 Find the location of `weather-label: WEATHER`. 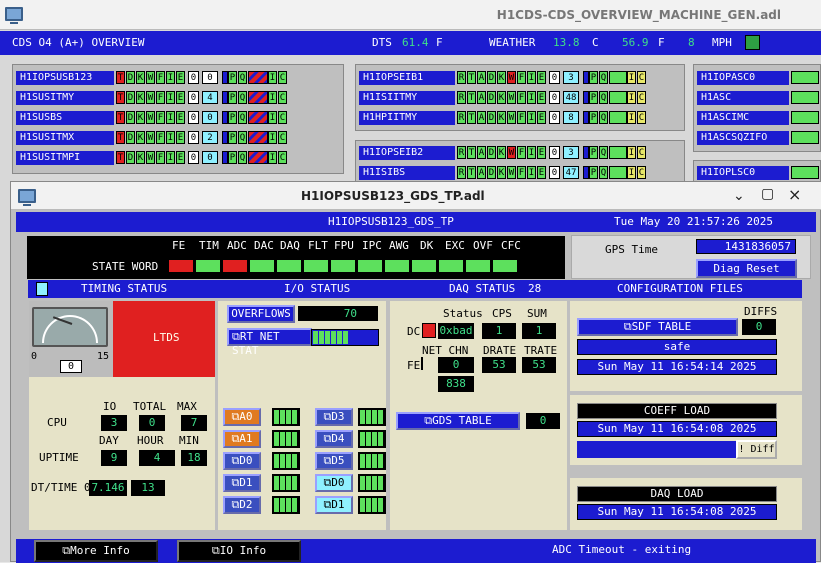

weather-label: WEATHER is located at coordinates (512, 42).